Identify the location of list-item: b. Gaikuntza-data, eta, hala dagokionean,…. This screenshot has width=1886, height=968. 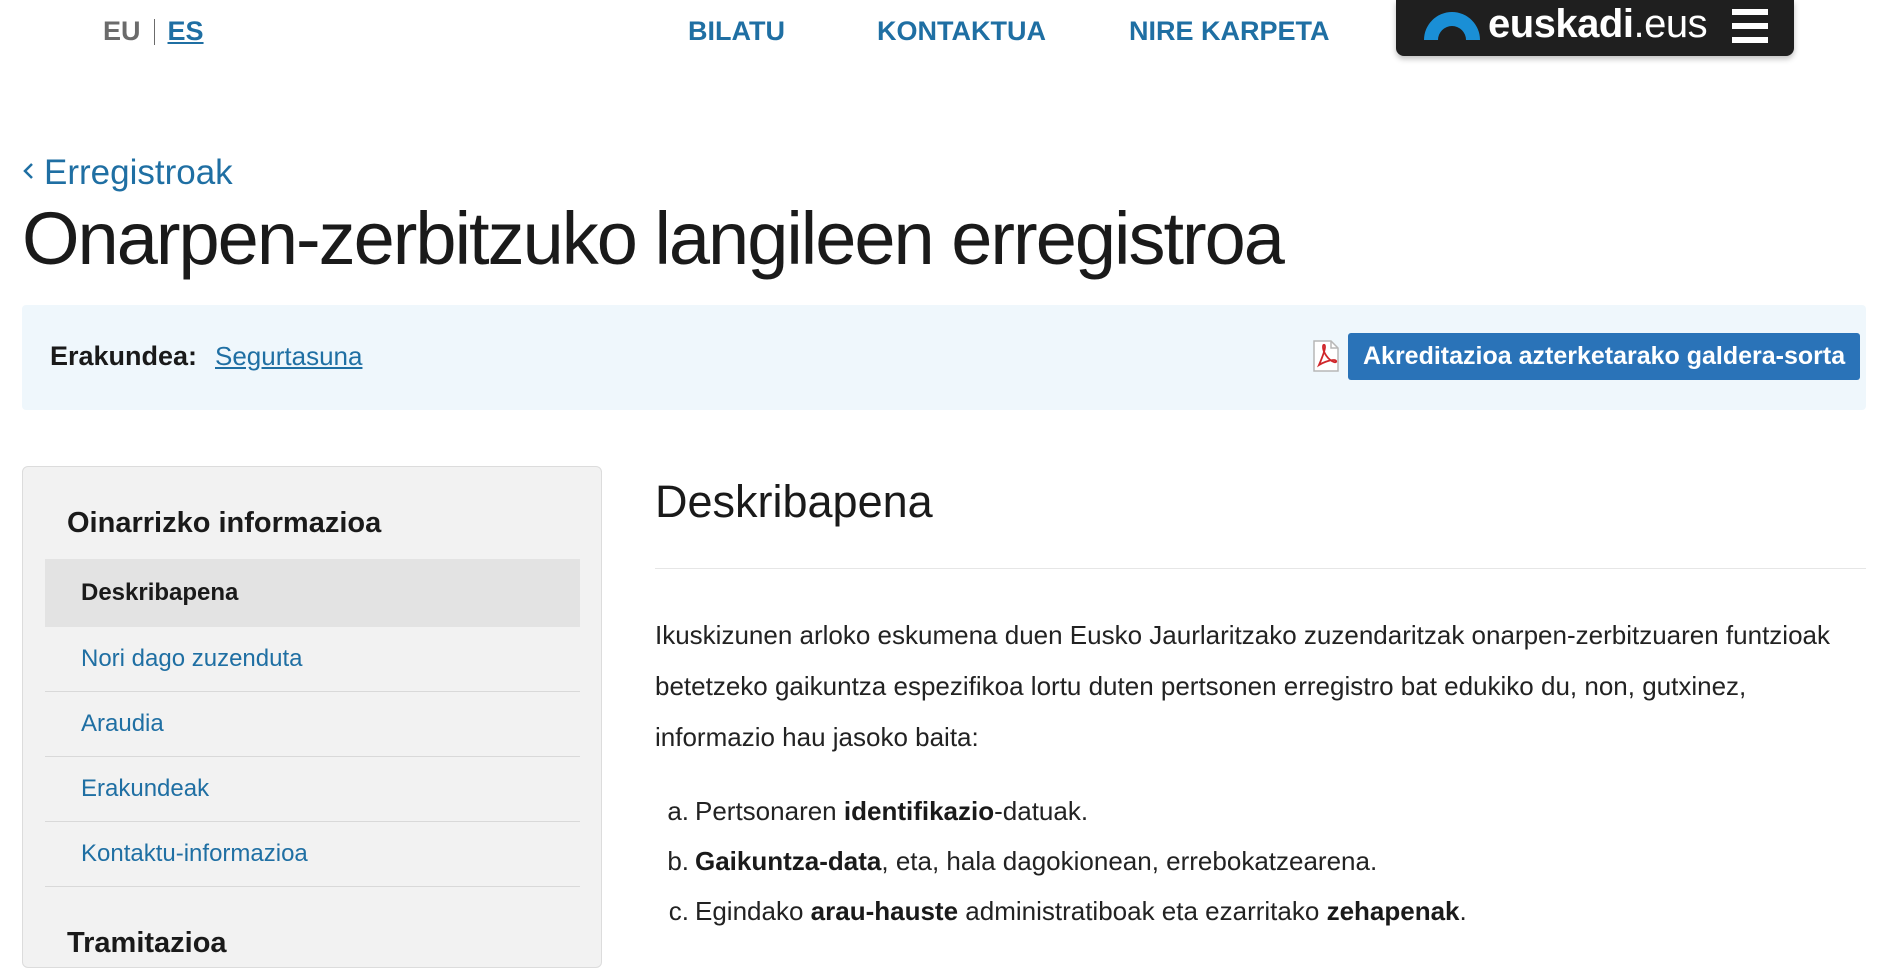
(1022, 861).